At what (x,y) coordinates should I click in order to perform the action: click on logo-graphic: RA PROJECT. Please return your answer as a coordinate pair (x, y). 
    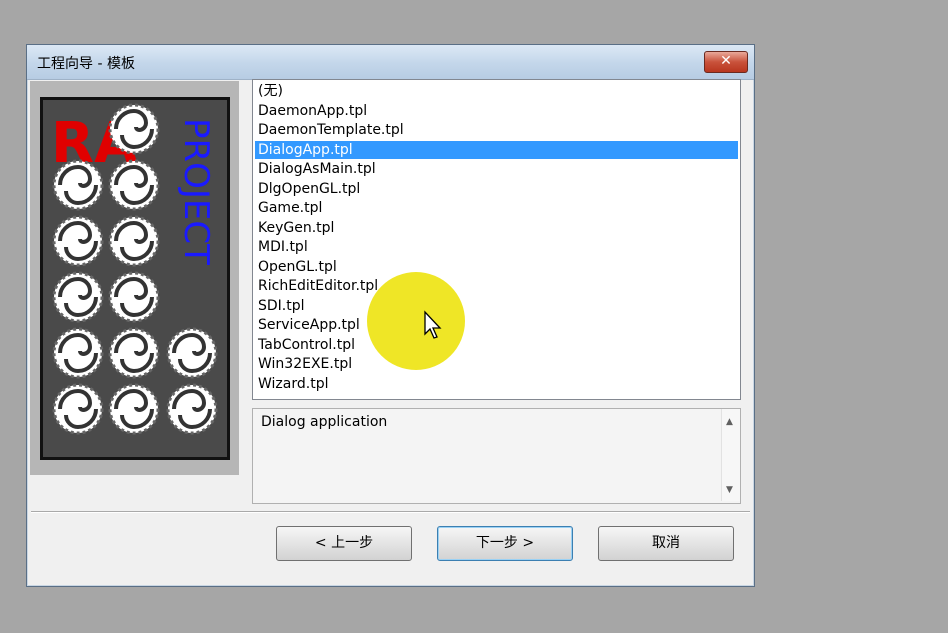
    Looking at the image, I should click on (134, 269).